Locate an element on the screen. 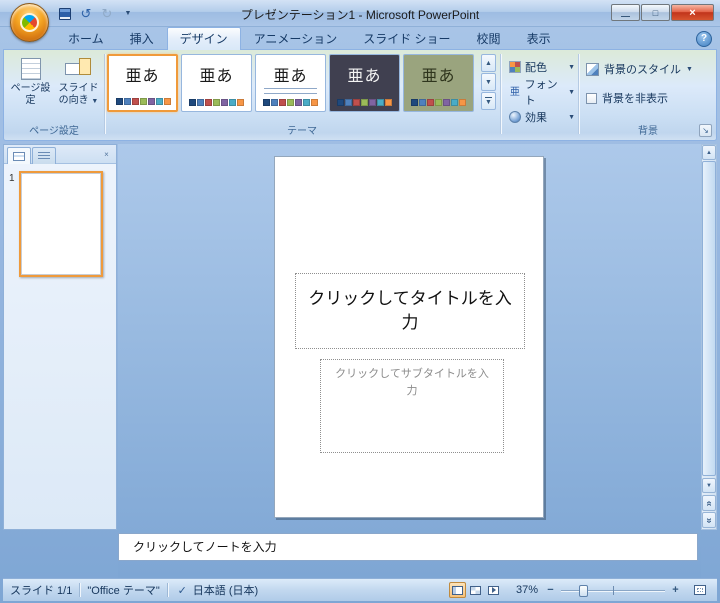  close-button: × is located at coordinates (692, 12).